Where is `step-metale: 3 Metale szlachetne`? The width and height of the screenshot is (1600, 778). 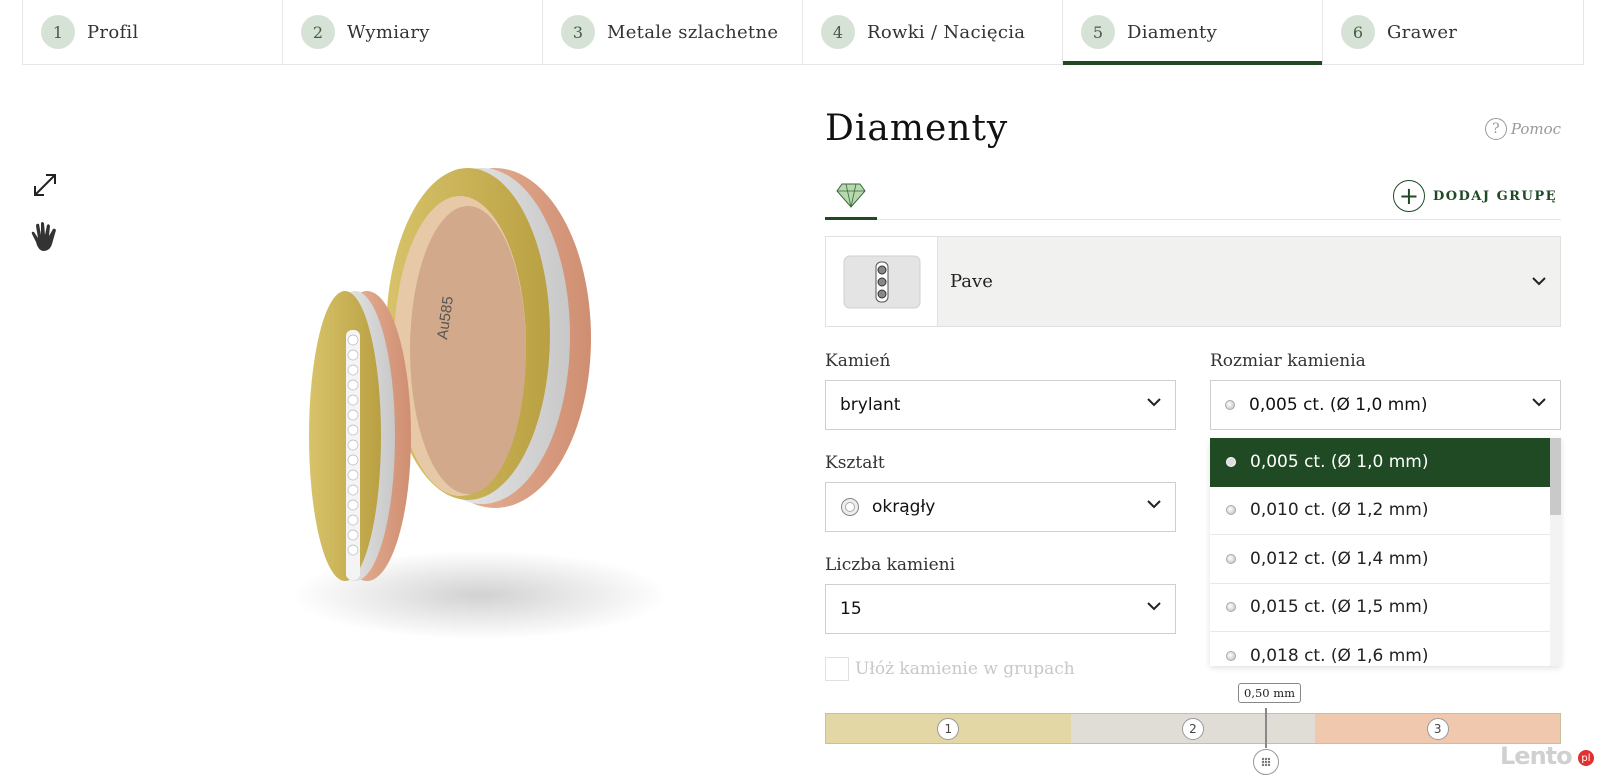
step-metale: 3 Metale szlachetne is located at coordinates (673, 32).